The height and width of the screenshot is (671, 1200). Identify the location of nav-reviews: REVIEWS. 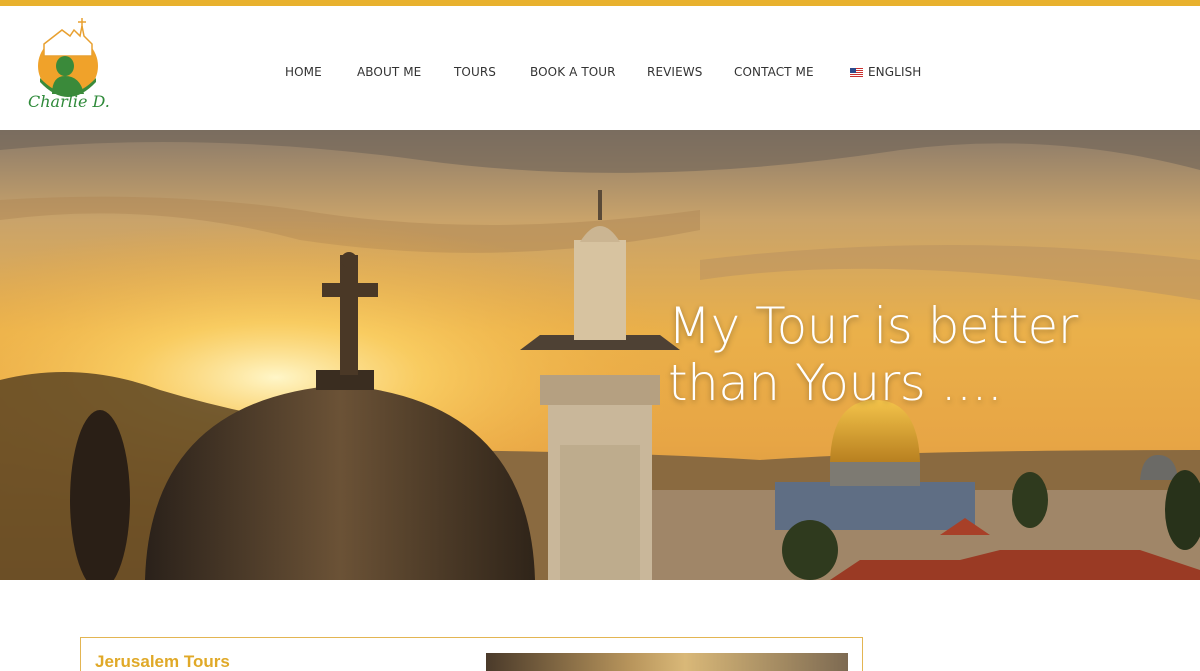
(674, 72).